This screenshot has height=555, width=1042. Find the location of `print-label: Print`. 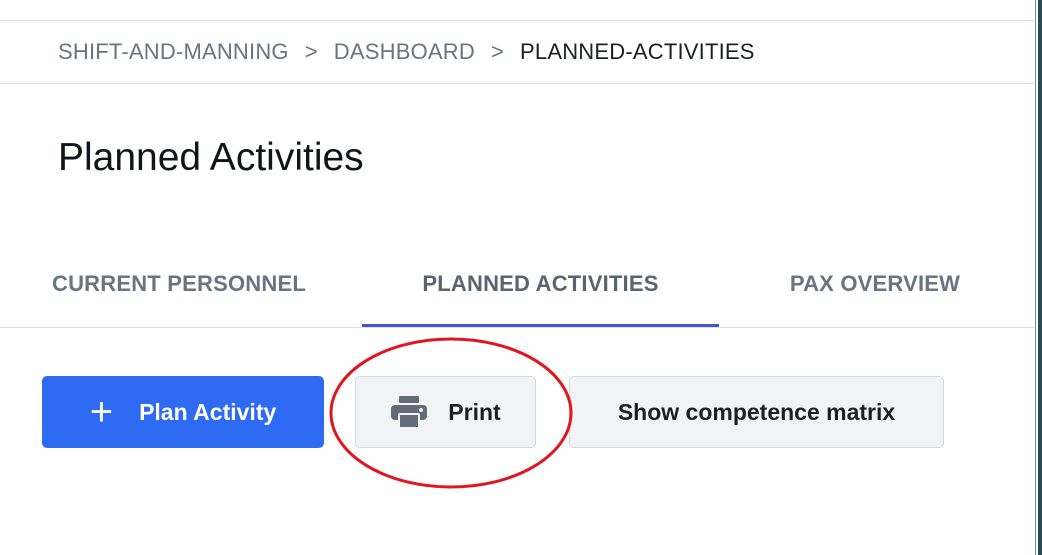

print-label: Print is located at coordinates (474, 411).